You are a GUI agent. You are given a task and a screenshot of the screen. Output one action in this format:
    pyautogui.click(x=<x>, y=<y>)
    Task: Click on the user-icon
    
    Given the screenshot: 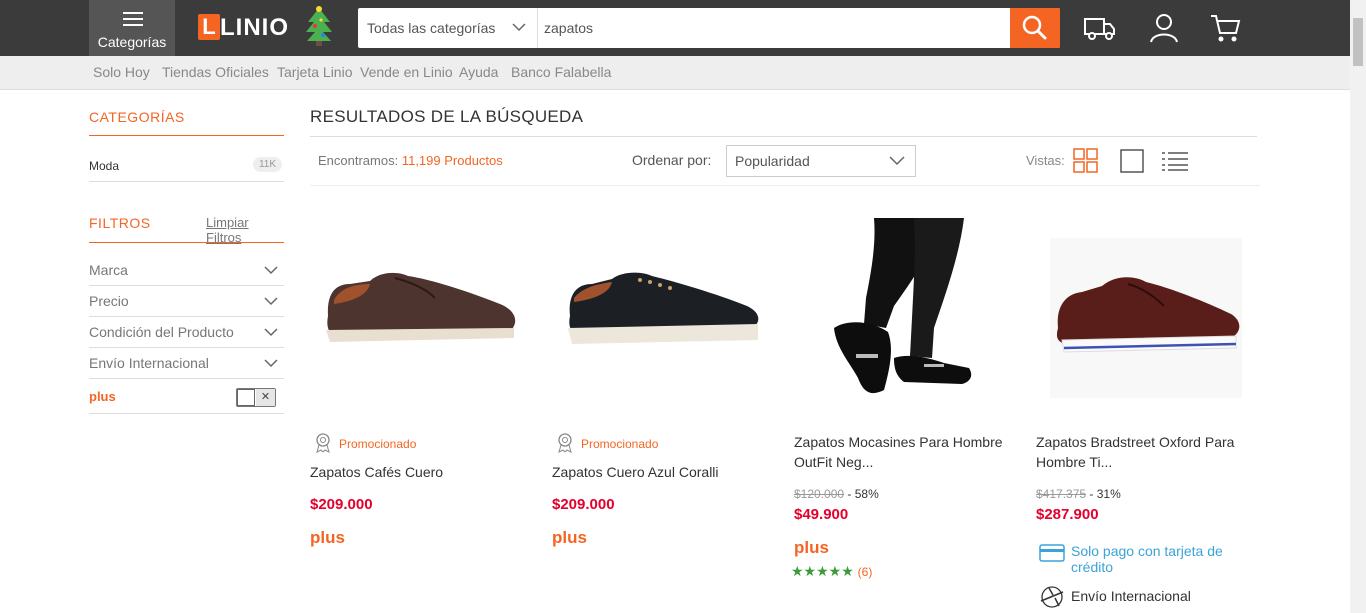 What is the action you would take?
    pyautogui.click(x=1164, y=28)
    